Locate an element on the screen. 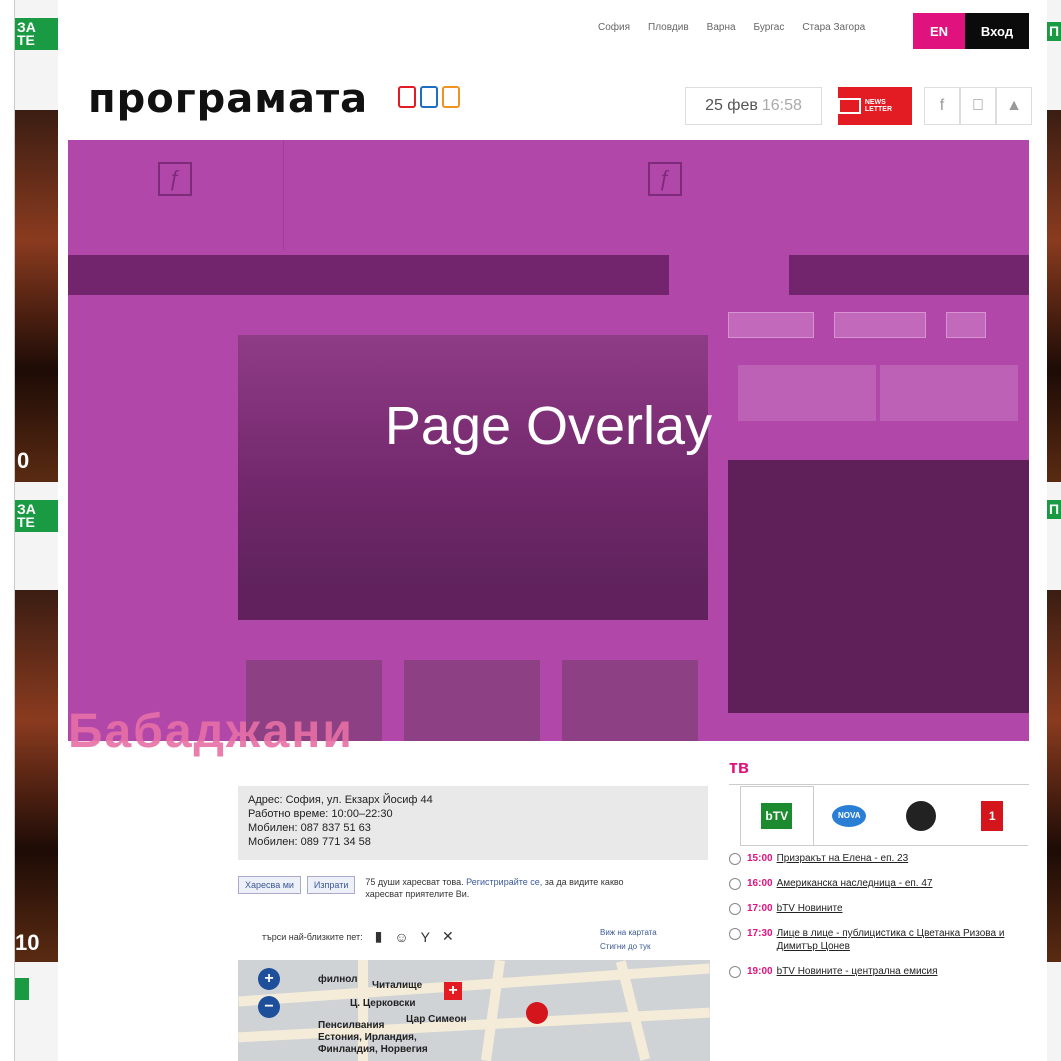  map-label: филнол is located at coordinates (338, 979).